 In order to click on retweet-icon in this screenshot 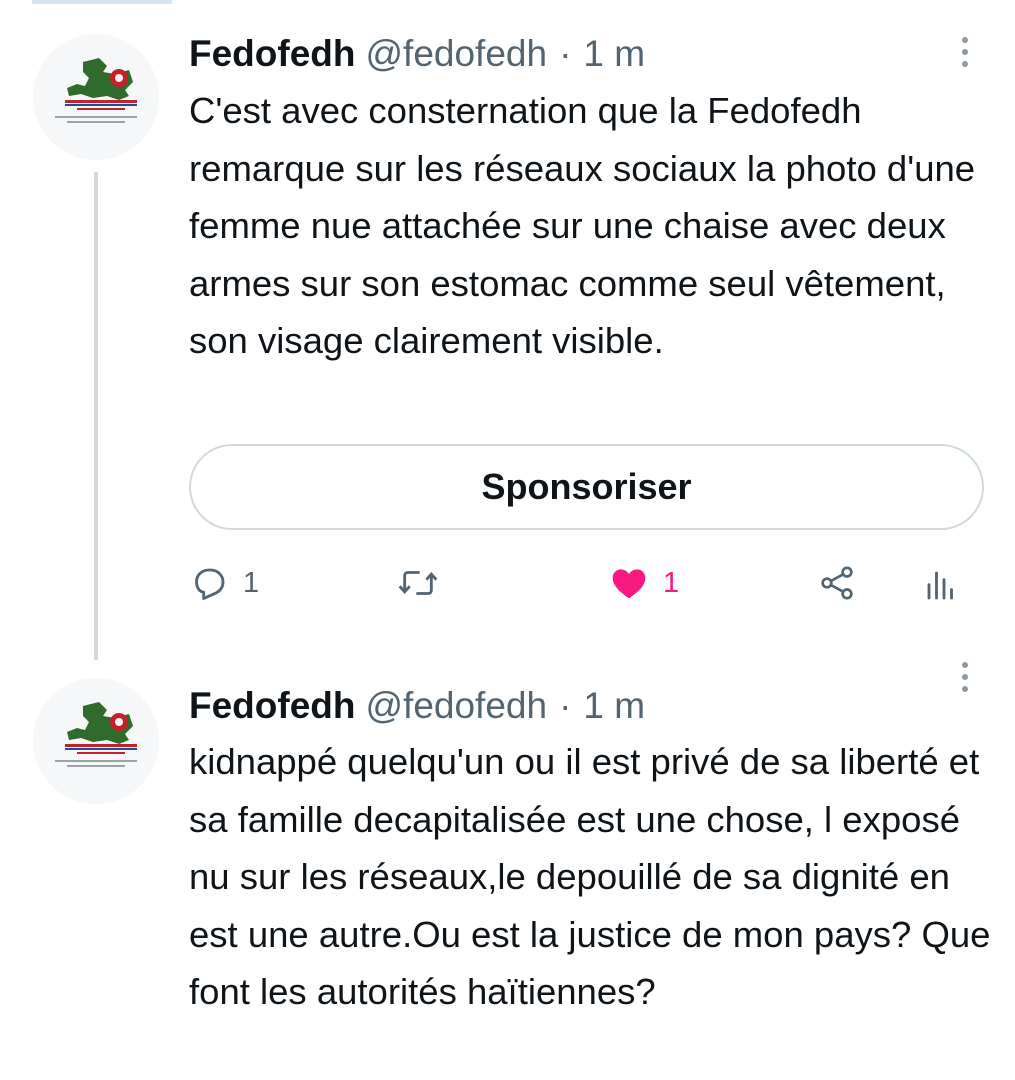, I will do `click(418, 583)`.